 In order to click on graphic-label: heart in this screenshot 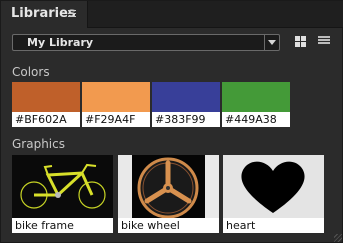, I will do `click(273, 225)`.